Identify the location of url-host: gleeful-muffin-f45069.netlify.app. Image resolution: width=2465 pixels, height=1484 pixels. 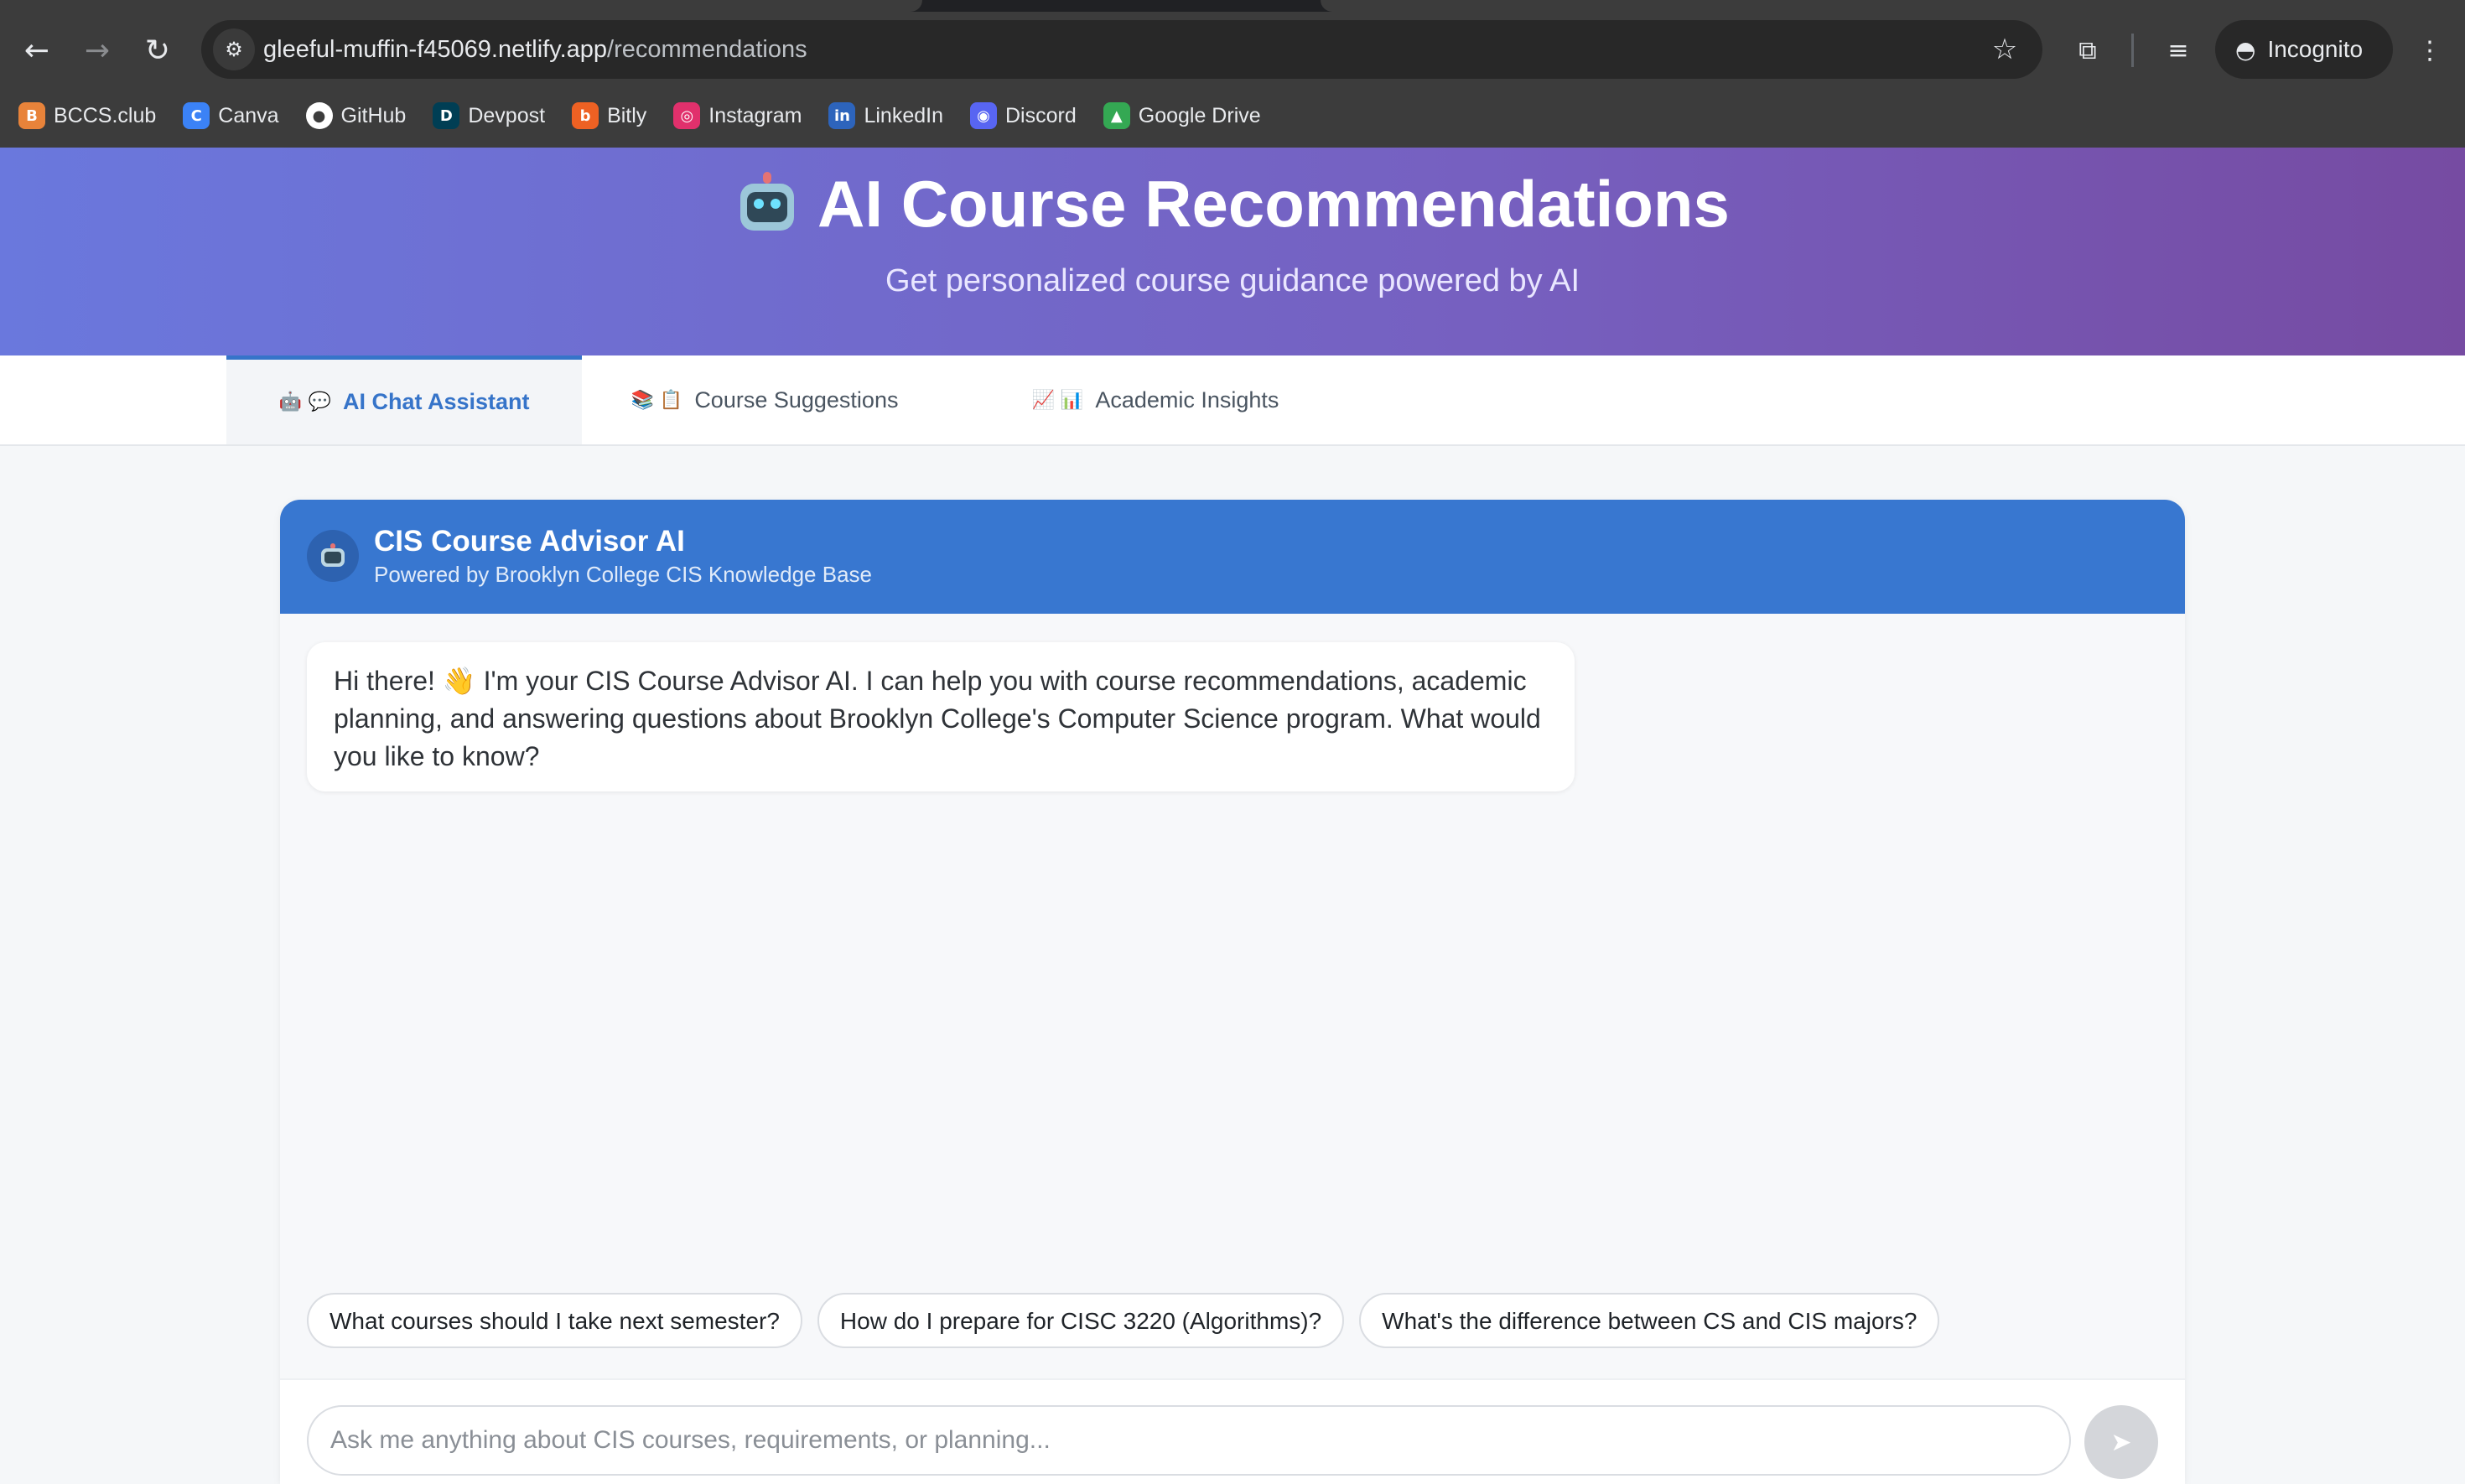
(435, 49).